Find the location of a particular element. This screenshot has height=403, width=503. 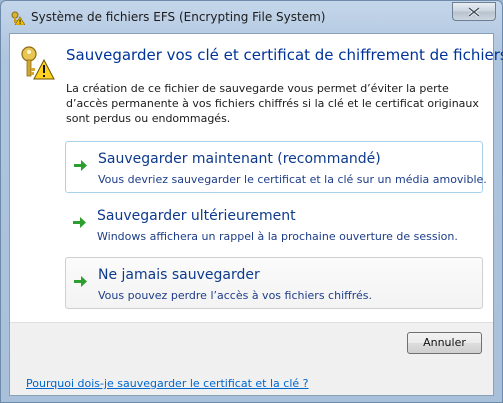

close-button is located at coordinates (474, 11).